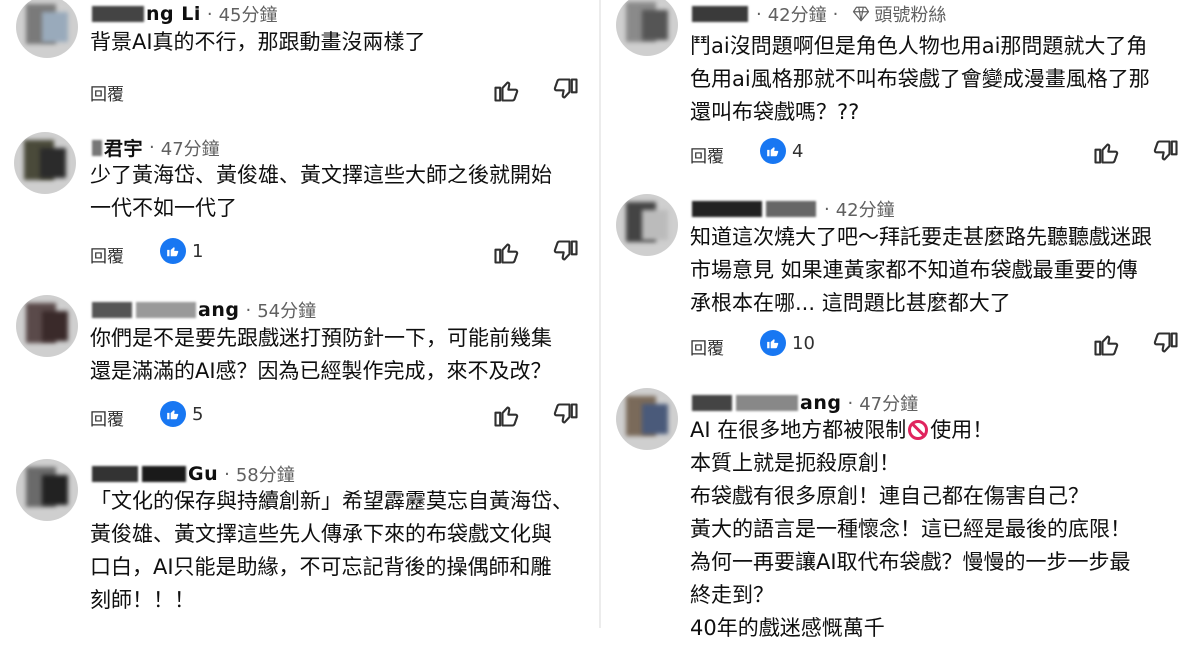 This screenshot has height=645, width=1200. I want to click on comment-actions: 回覆 10, so click(945, 345).